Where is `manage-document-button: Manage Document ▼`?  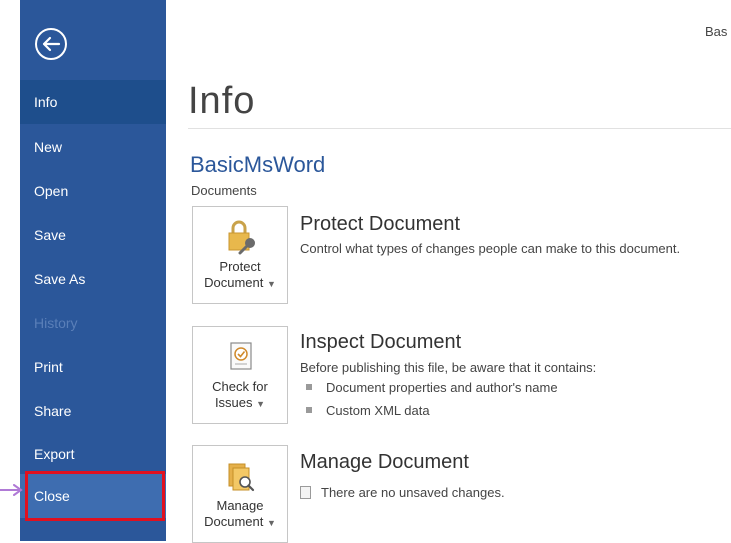 manage-document-button: Manage Document ▼ is located at coordinates (240, 494).